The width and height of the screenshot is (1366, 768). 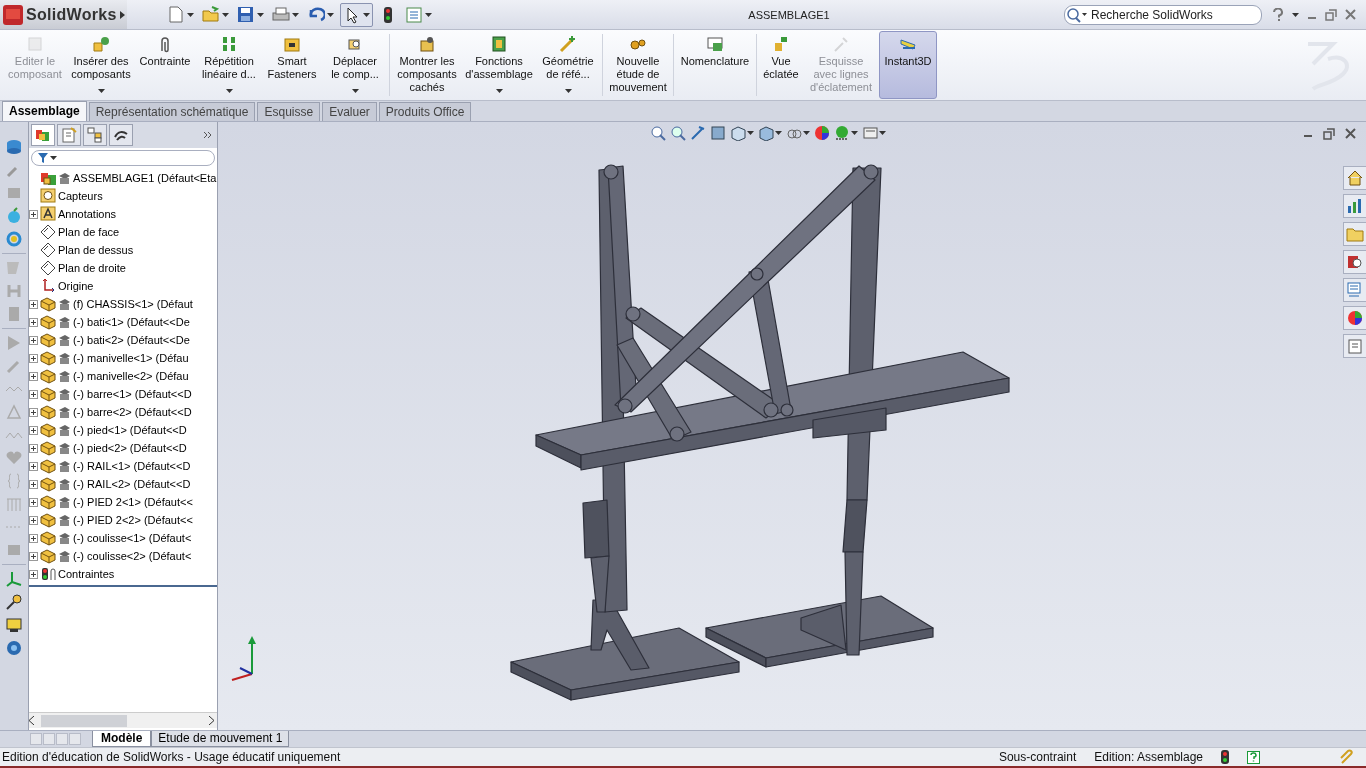 I want to click on ribbon-button: Nomenclature, so click(x=715, y=65).